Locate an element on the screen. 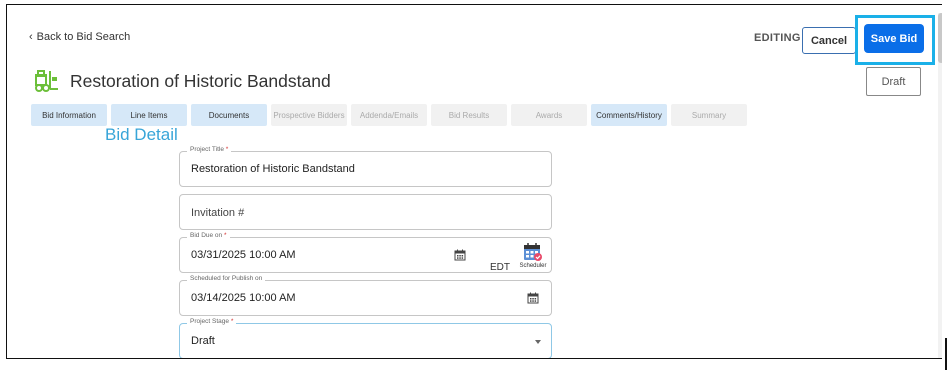 This screenshot has width=949, height=370. scrollbar-thumb is located at coordinates (940, 38).